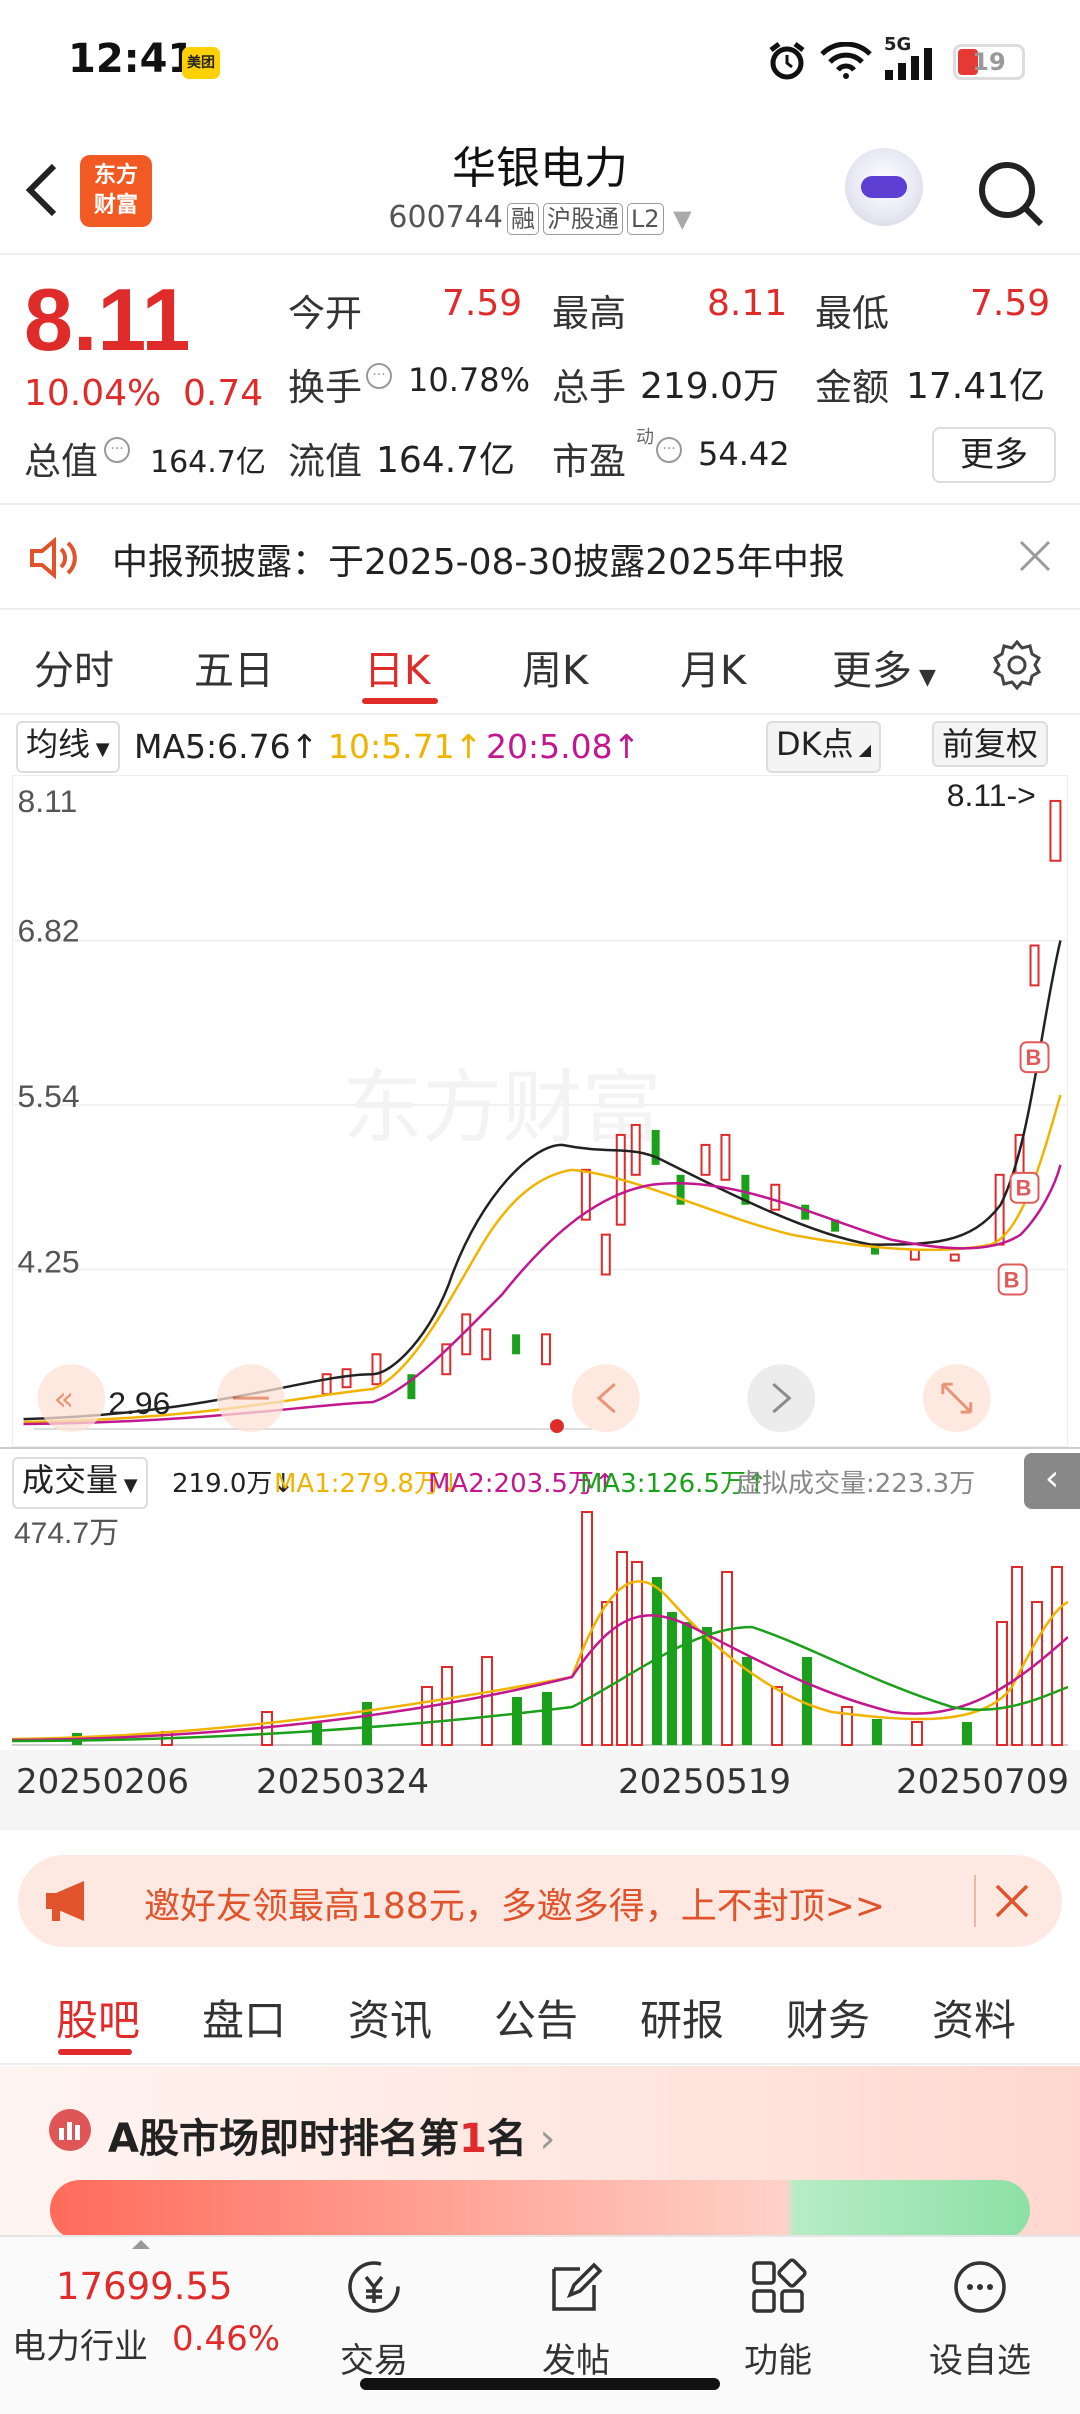 This screenshot has height=2414, width=1080. I want to click on wifi-icon, so click(846, 60).